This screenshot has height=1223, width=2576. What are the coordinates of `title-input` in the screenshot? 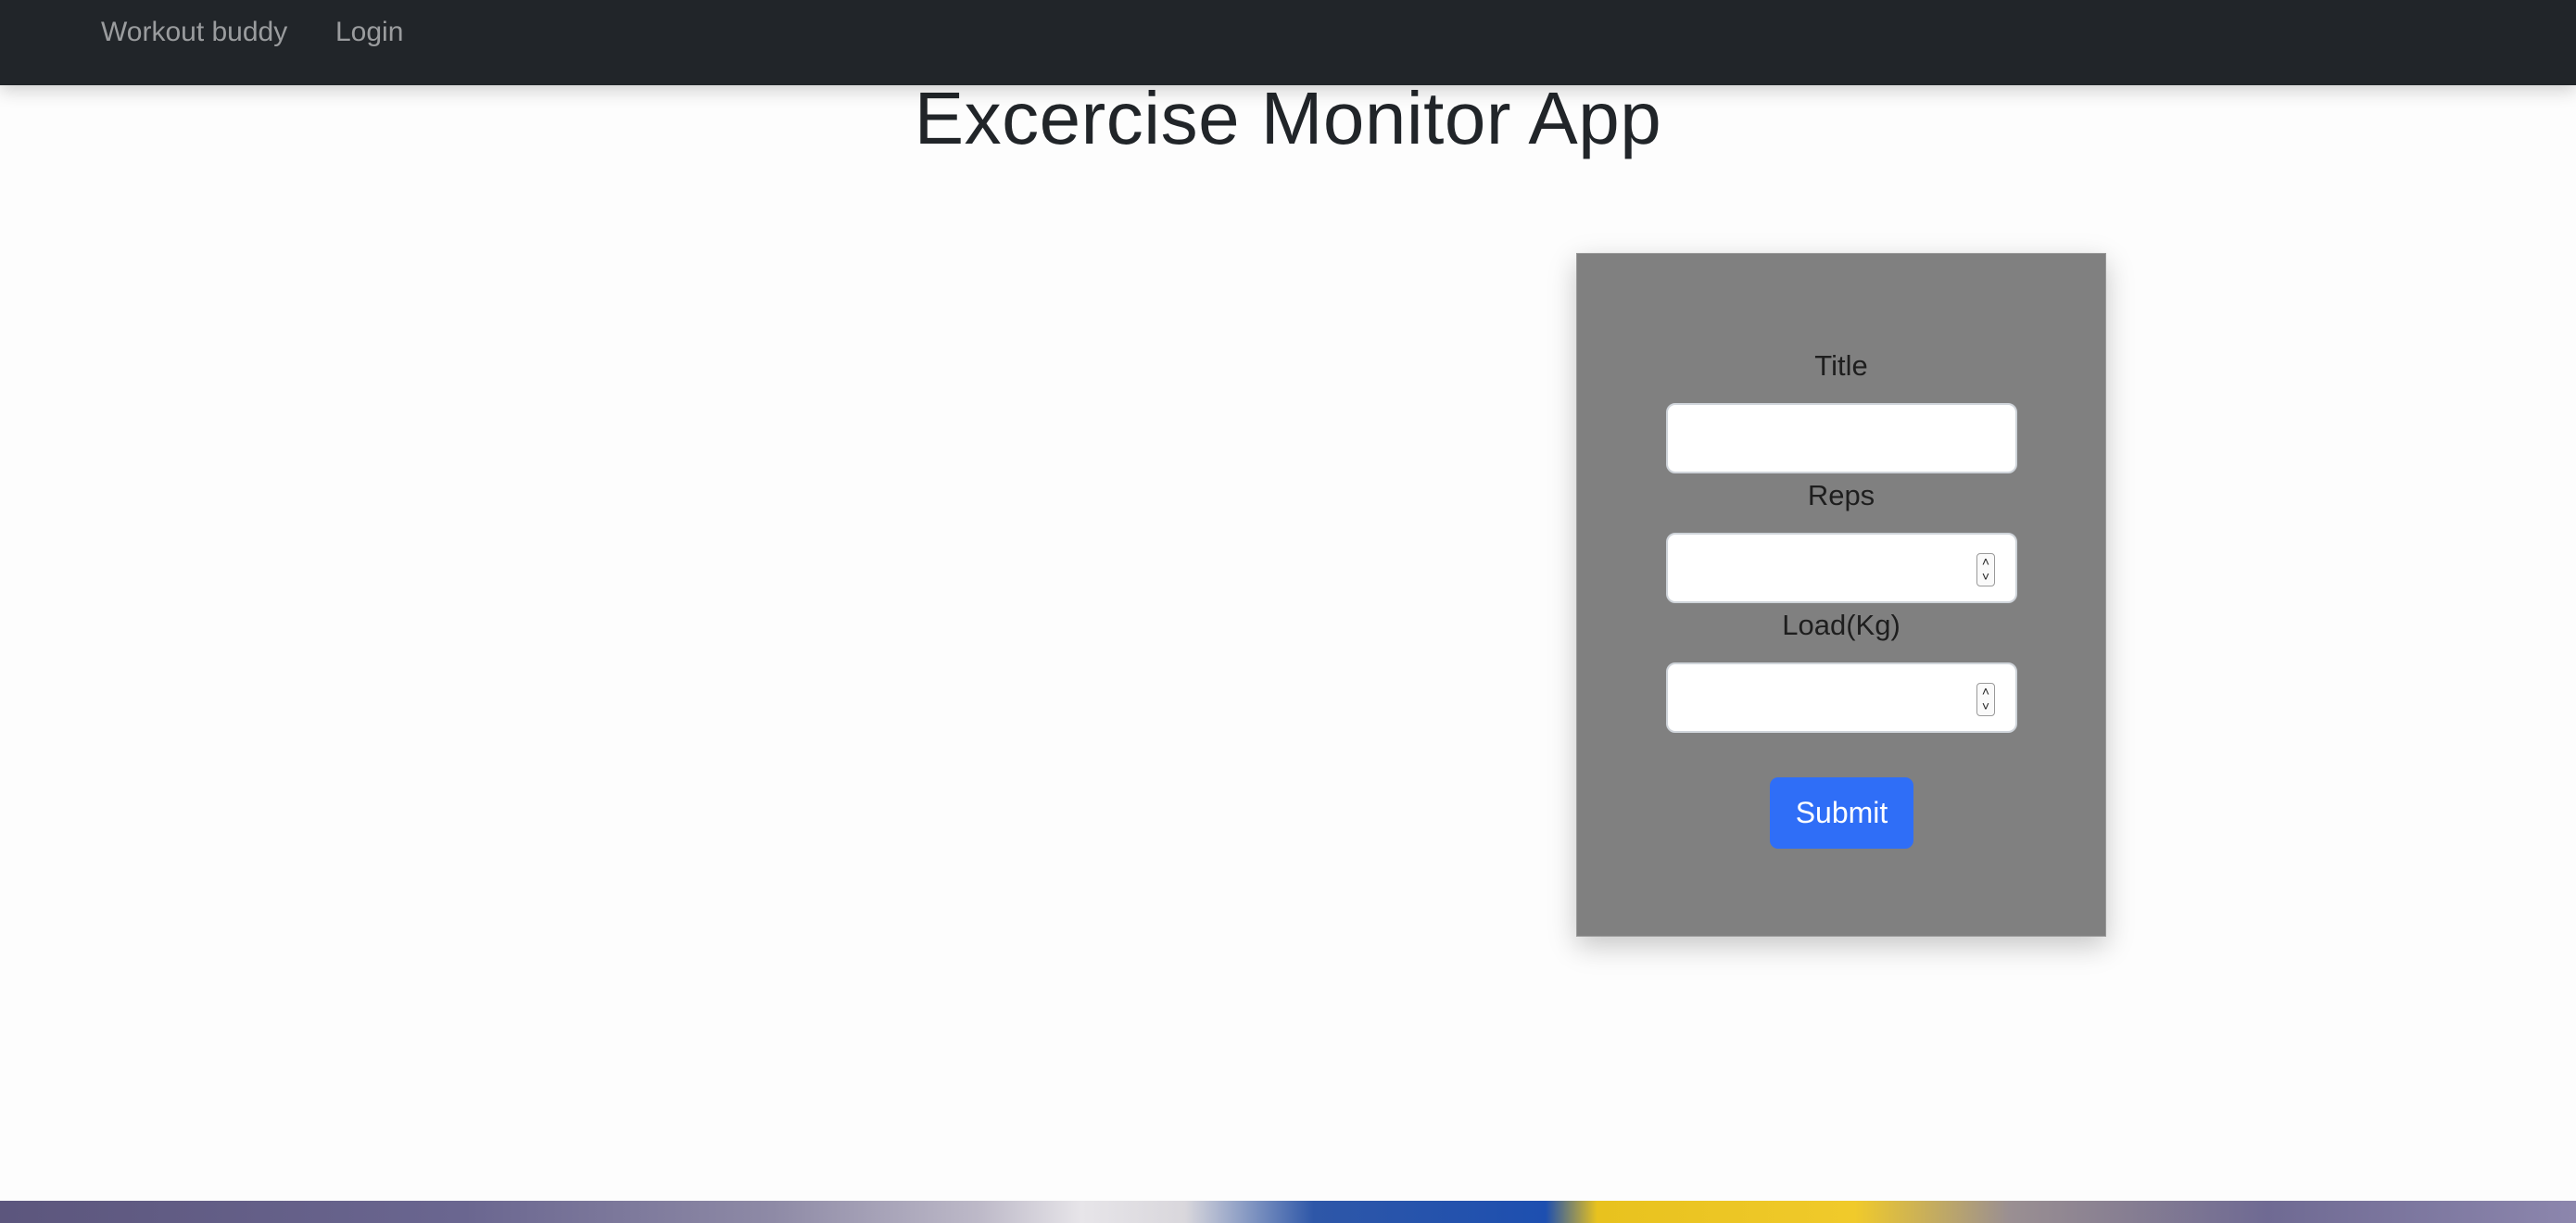 It's located at (1841, 438).